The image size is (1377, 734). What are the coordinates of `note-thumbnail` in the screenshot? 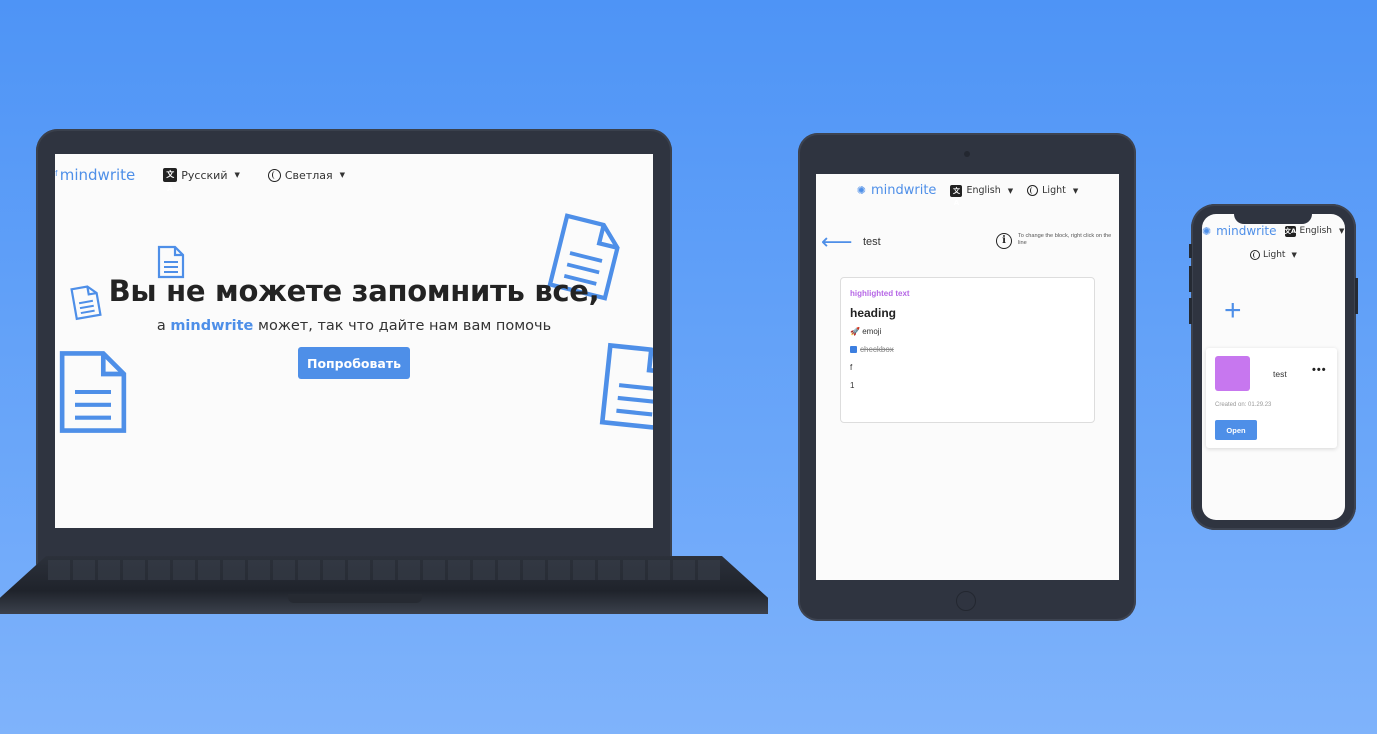 It's located at (1232, 373).